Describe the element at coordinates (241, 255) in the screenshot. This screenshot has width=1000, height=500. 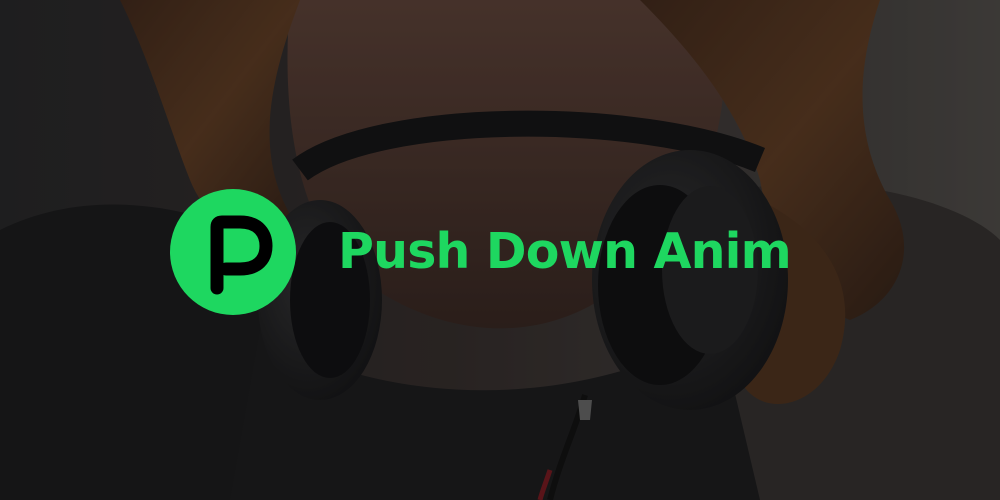
I see `p-letter-icon` at that location.